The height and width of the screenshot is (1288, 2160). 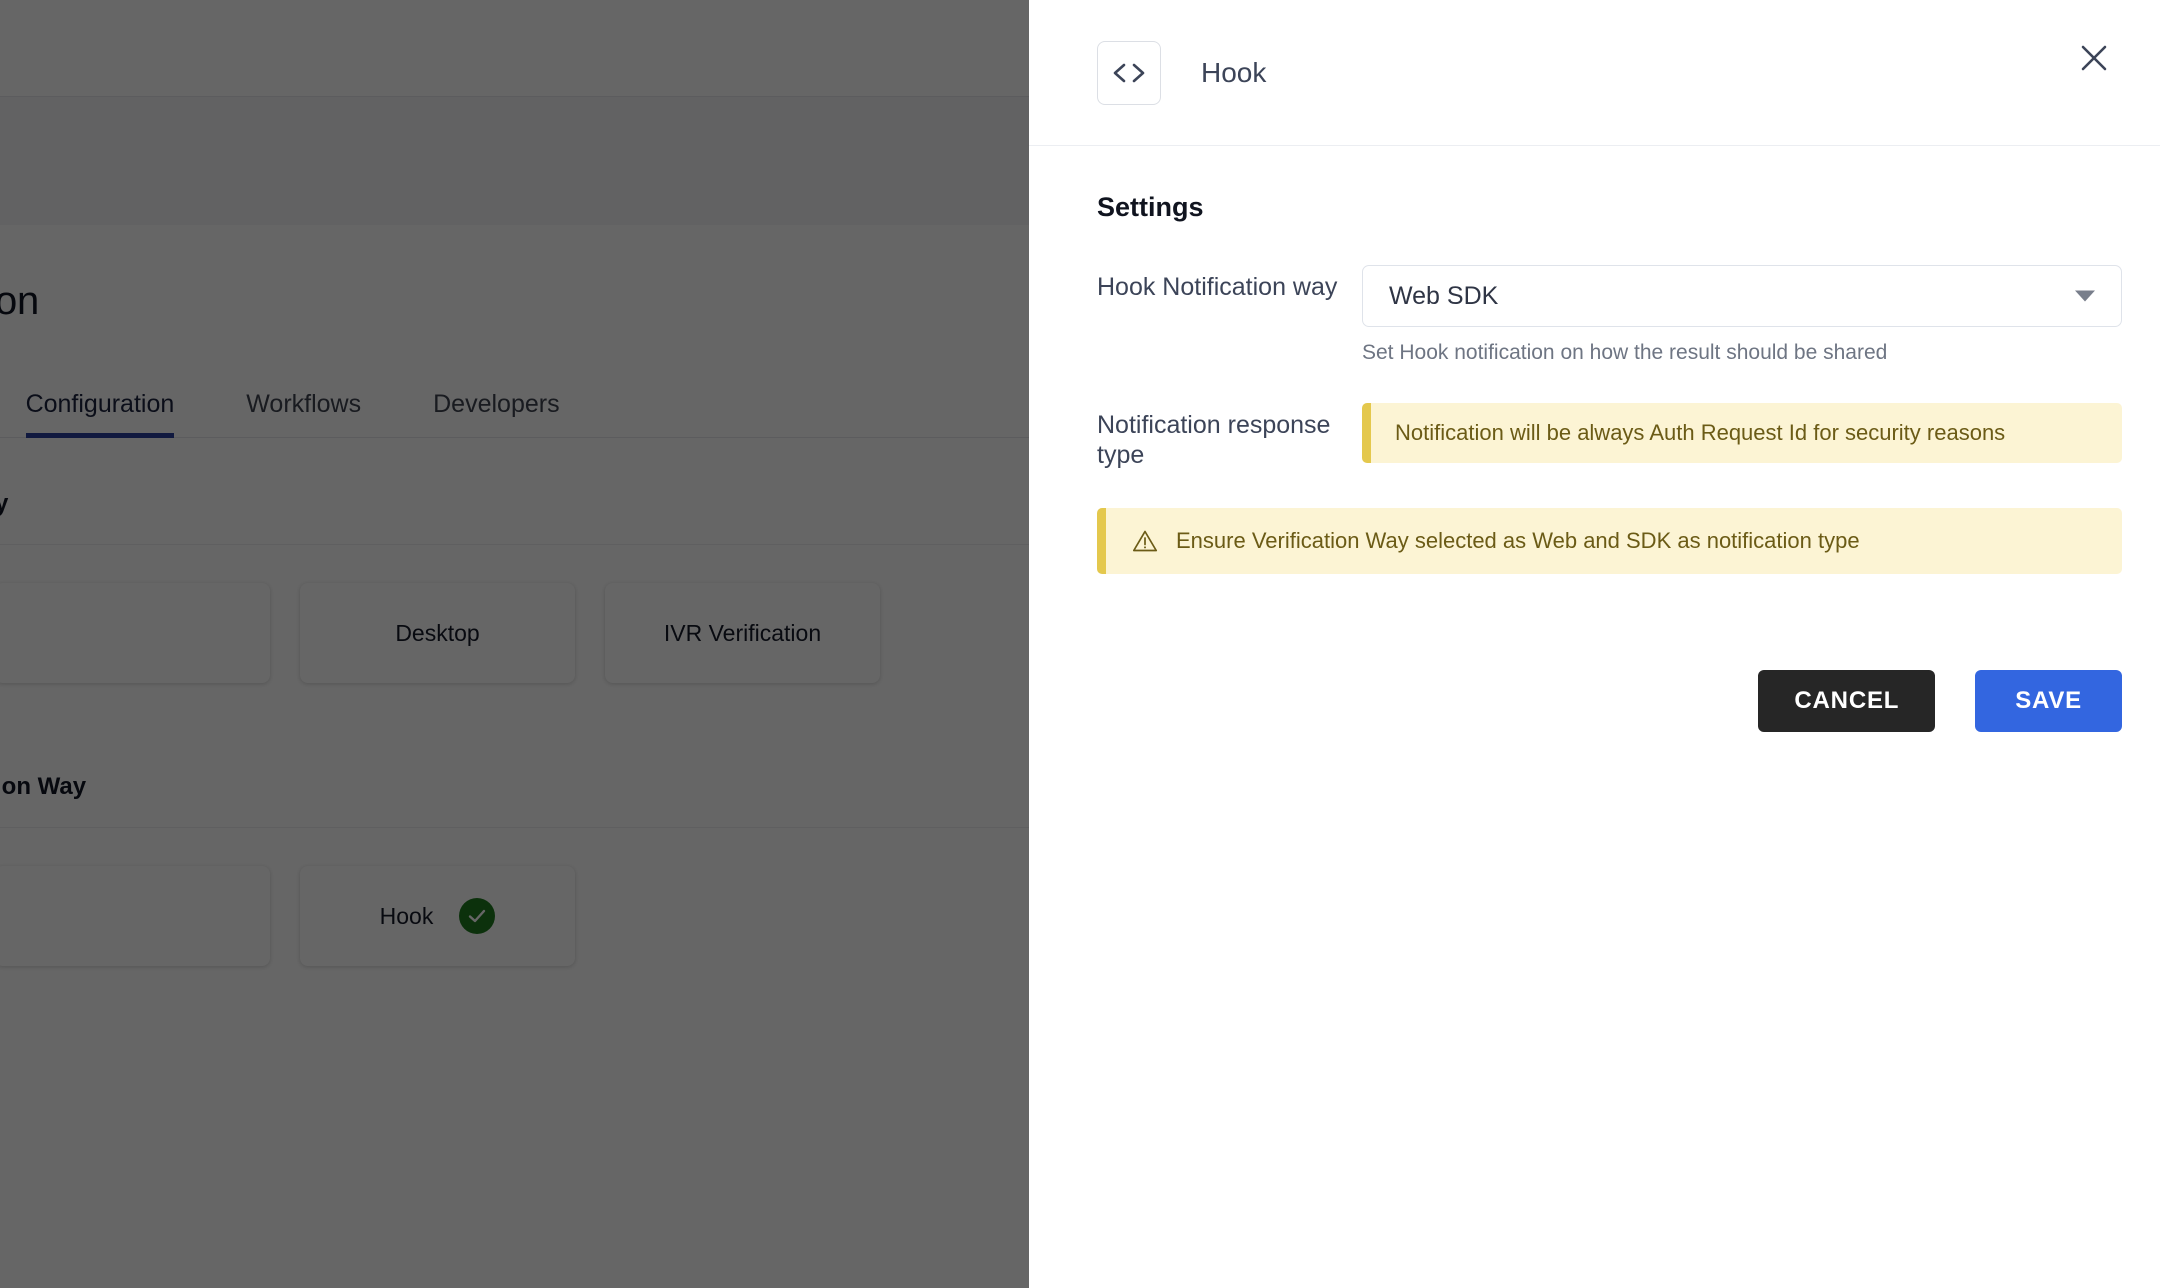 I want to click on chevron-down-icon, so click(x=2085, y=296).